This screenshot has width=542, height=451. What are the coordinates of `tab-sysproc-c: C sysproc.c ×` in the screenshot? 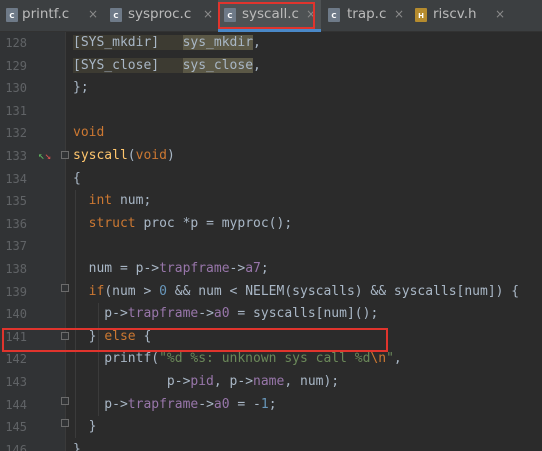 It's located at (161, 15).